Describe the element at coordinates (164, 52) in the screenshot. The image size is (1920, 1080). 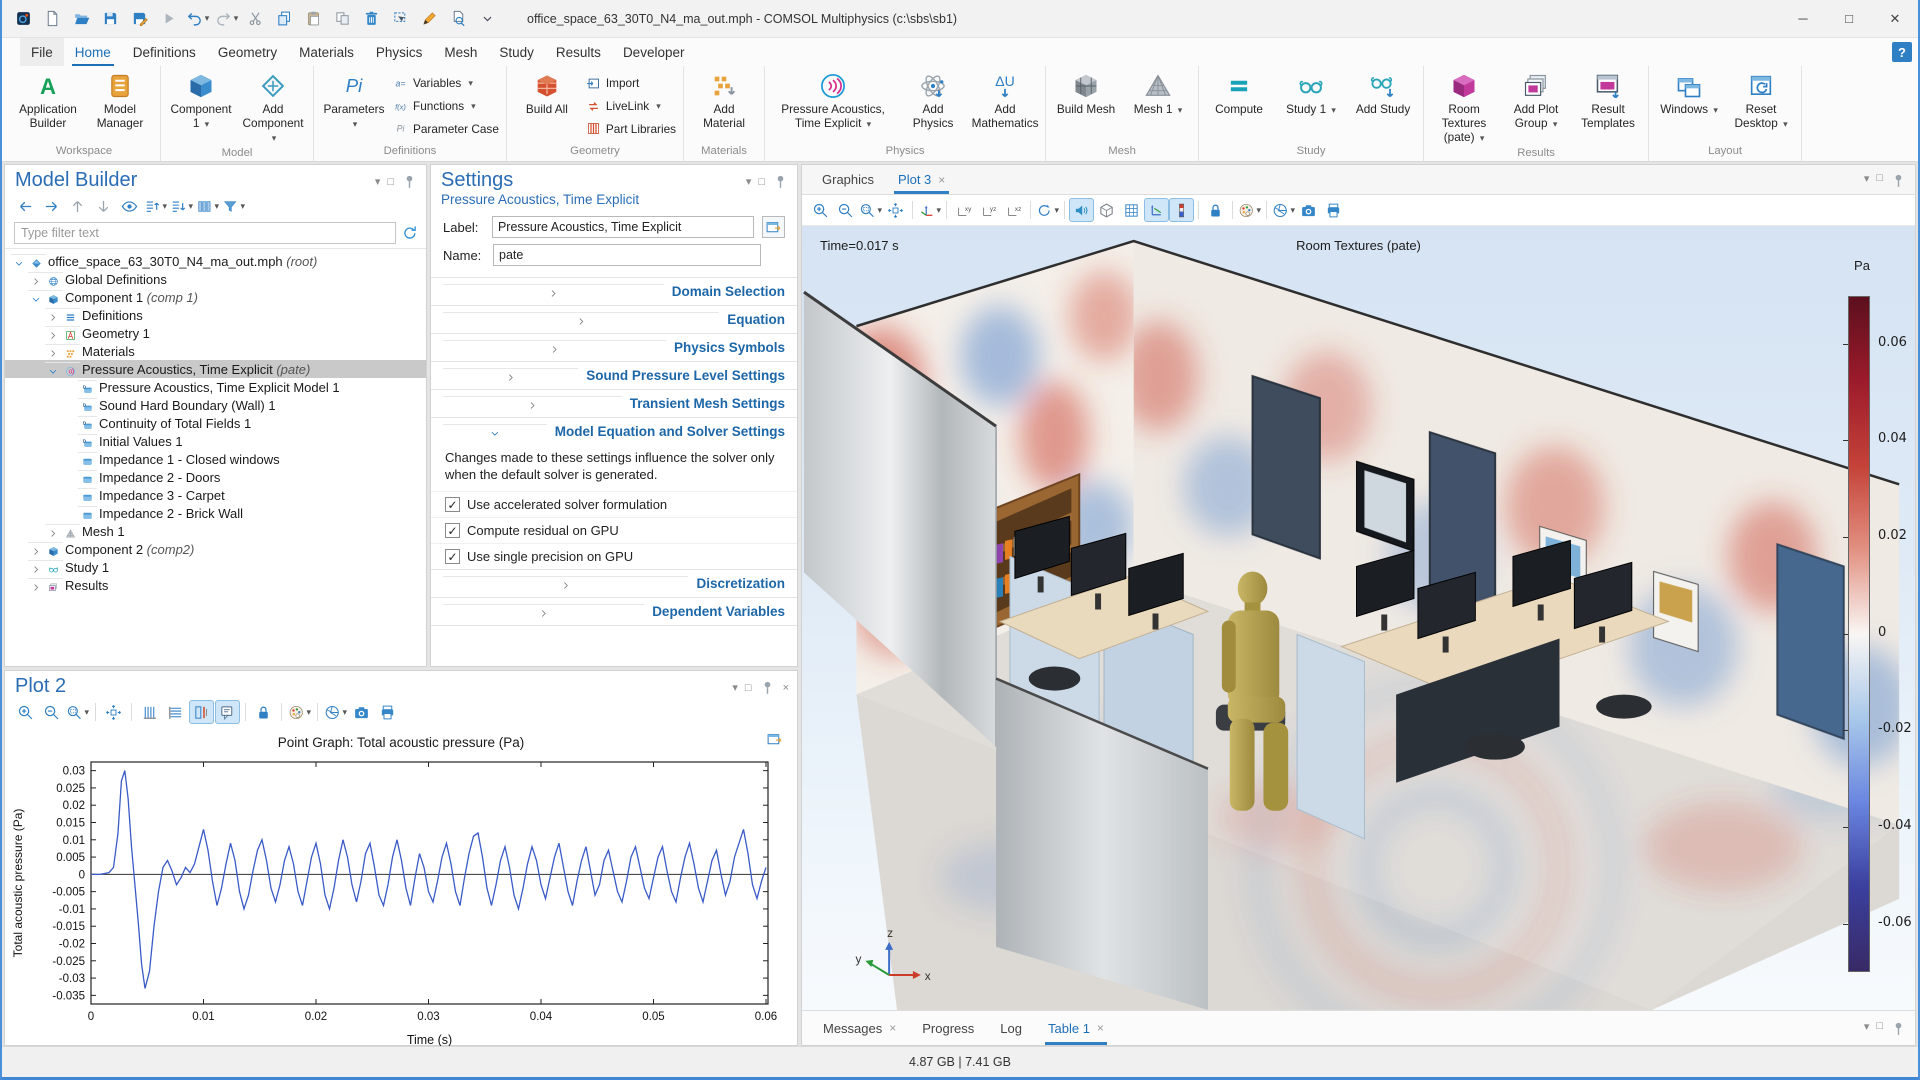
I see `menu-definitions: Definitions` at that location.